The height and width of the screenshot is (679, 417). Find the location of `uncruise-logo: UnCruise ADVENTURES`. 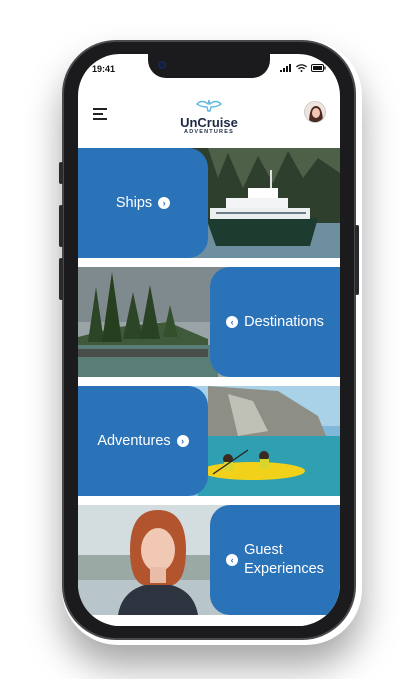

uncruise-logo: UnCruise ADVENTURES is located at coordinates (209, 119).